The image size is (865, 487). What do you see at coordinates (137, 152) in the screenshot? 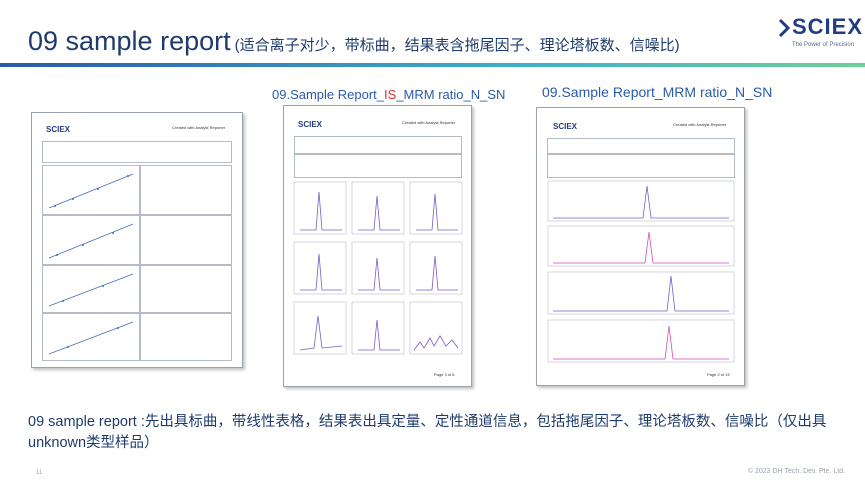
I see `doc1-info-table` at bounding box center [137, 152].